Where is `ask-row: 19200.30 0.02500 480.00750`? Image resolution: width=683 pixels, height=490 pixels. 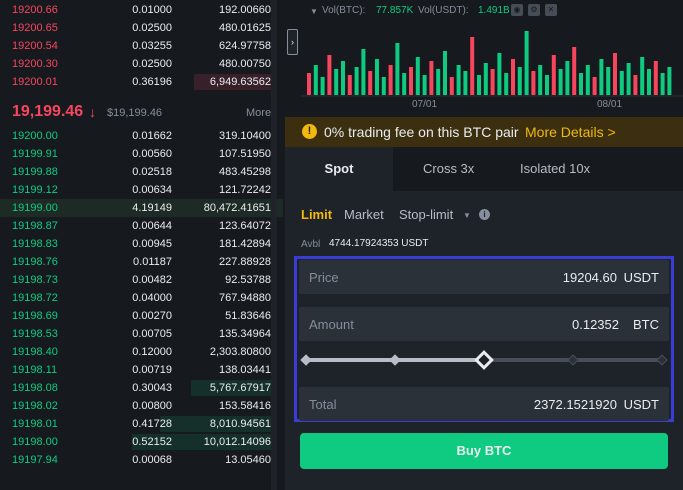
ask-row: 19200.30 0.02500 480.00750 is located at coordinates (141, 64).